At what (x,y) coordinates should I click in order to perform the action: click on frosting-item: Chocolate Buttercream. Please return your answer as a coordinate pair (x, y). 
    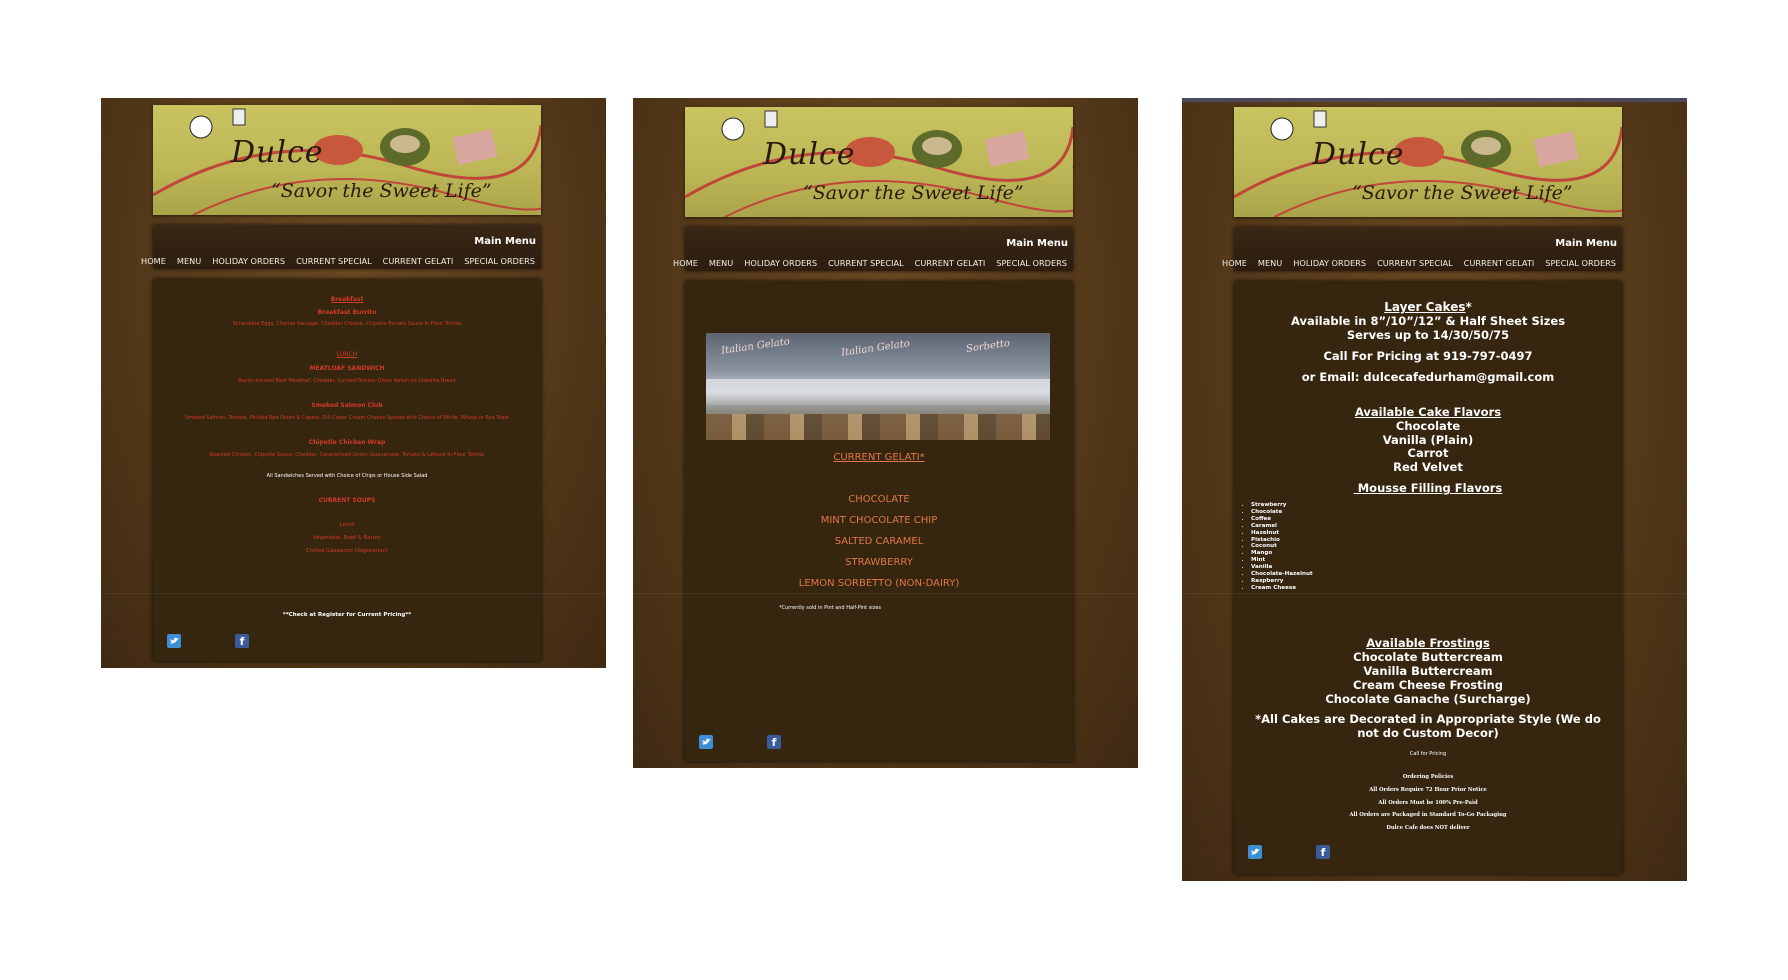
    Looking at the image, I should click on (1428, 657).